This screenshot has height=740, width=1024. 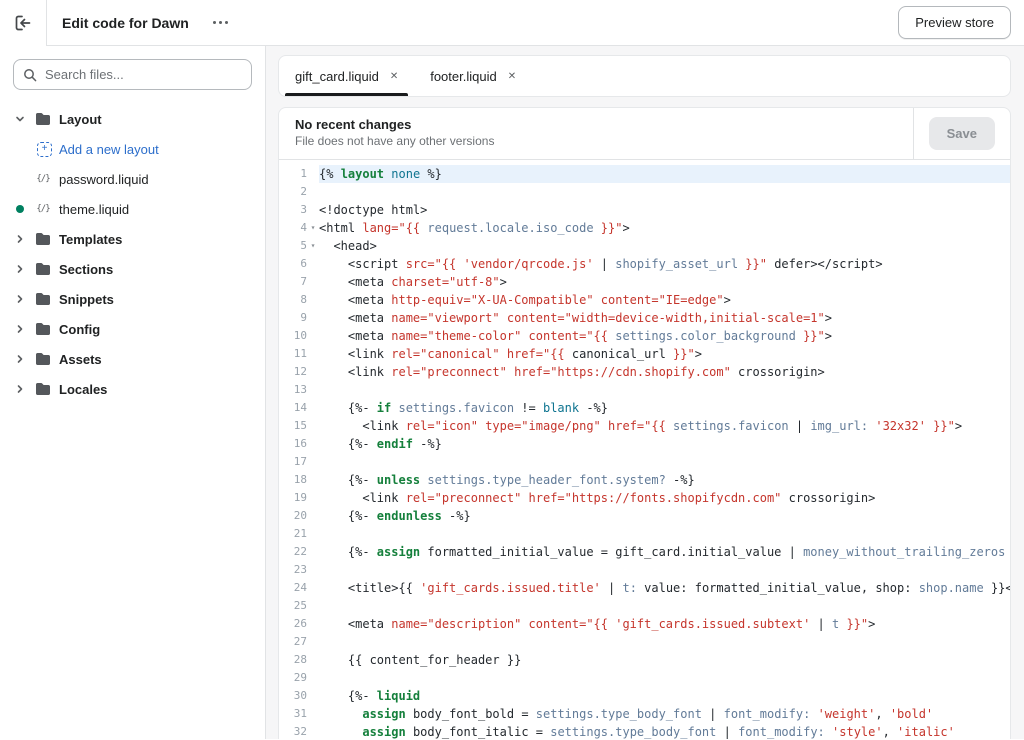 What do you see at coordinates (132, 359) in the screenshot?
I see `sidebar-folder-assets: Assets` at bounding box center [132, 359].